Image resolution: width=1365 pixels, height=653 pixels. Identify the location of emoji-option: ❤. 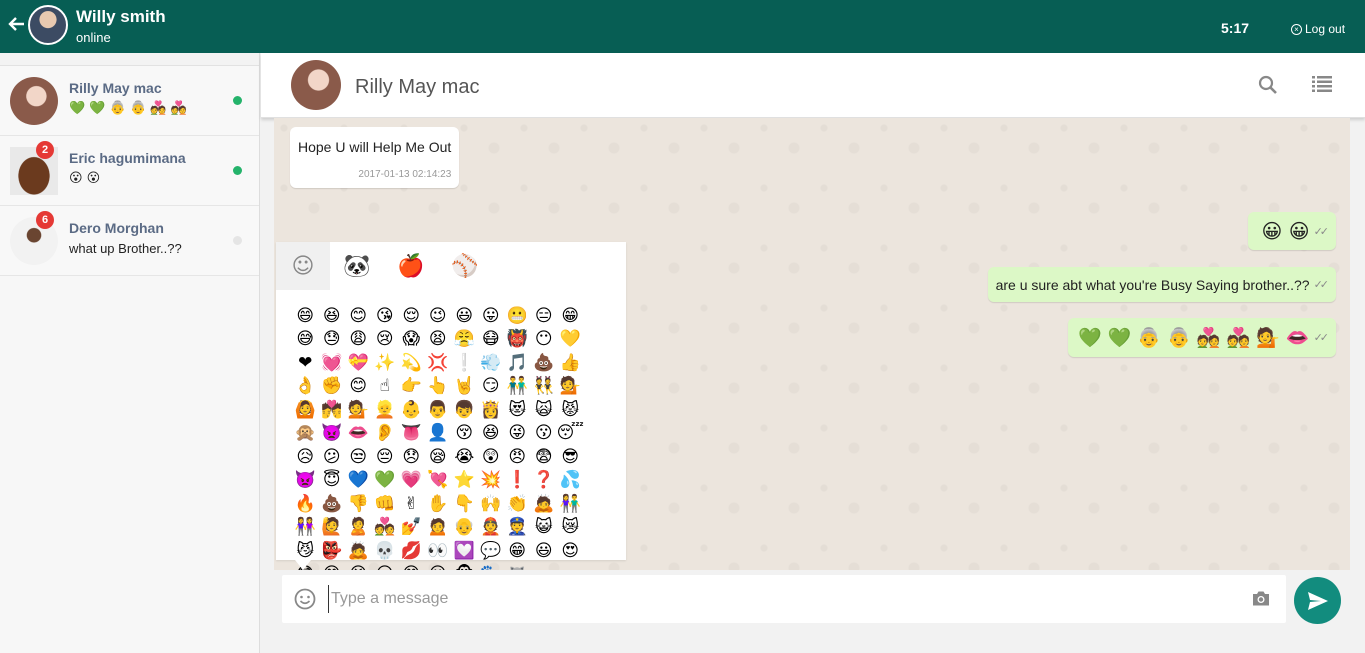
(305, 363).